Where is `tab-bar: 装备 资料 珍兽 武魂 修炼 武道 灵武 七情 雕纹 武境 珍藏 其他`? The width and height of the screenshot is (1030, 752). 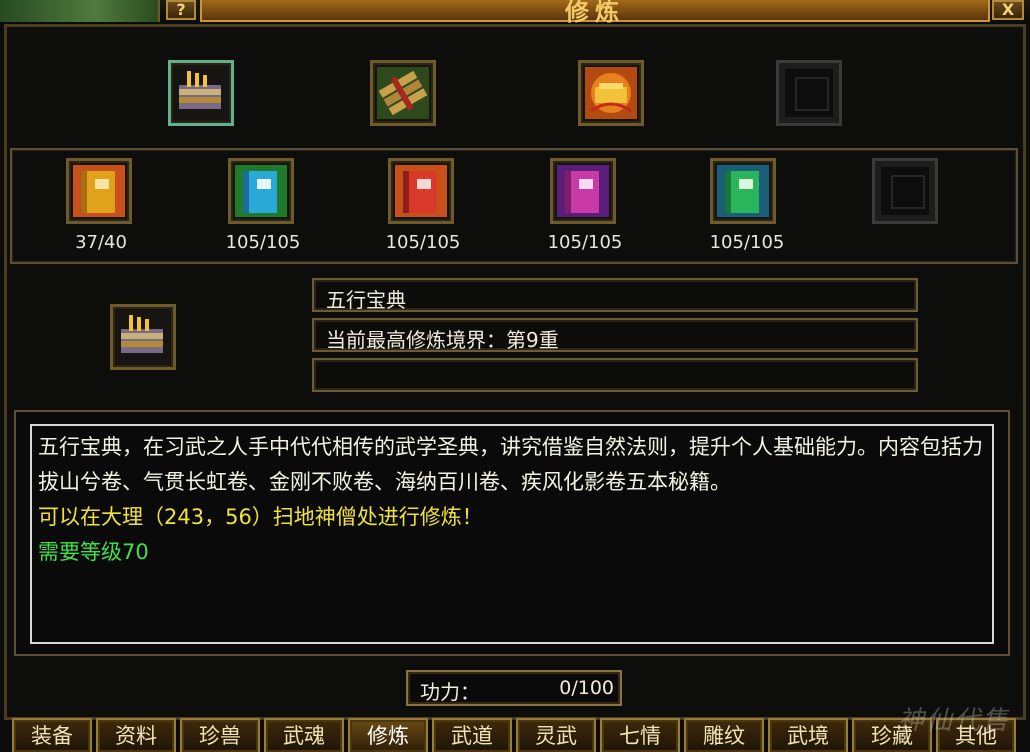 tab-bar: 装备 资料 珍兽 武魂 修炼 武道 灵武 七情 雕纹 武境 珍藏 其他 is located at coordinates (515, 735).